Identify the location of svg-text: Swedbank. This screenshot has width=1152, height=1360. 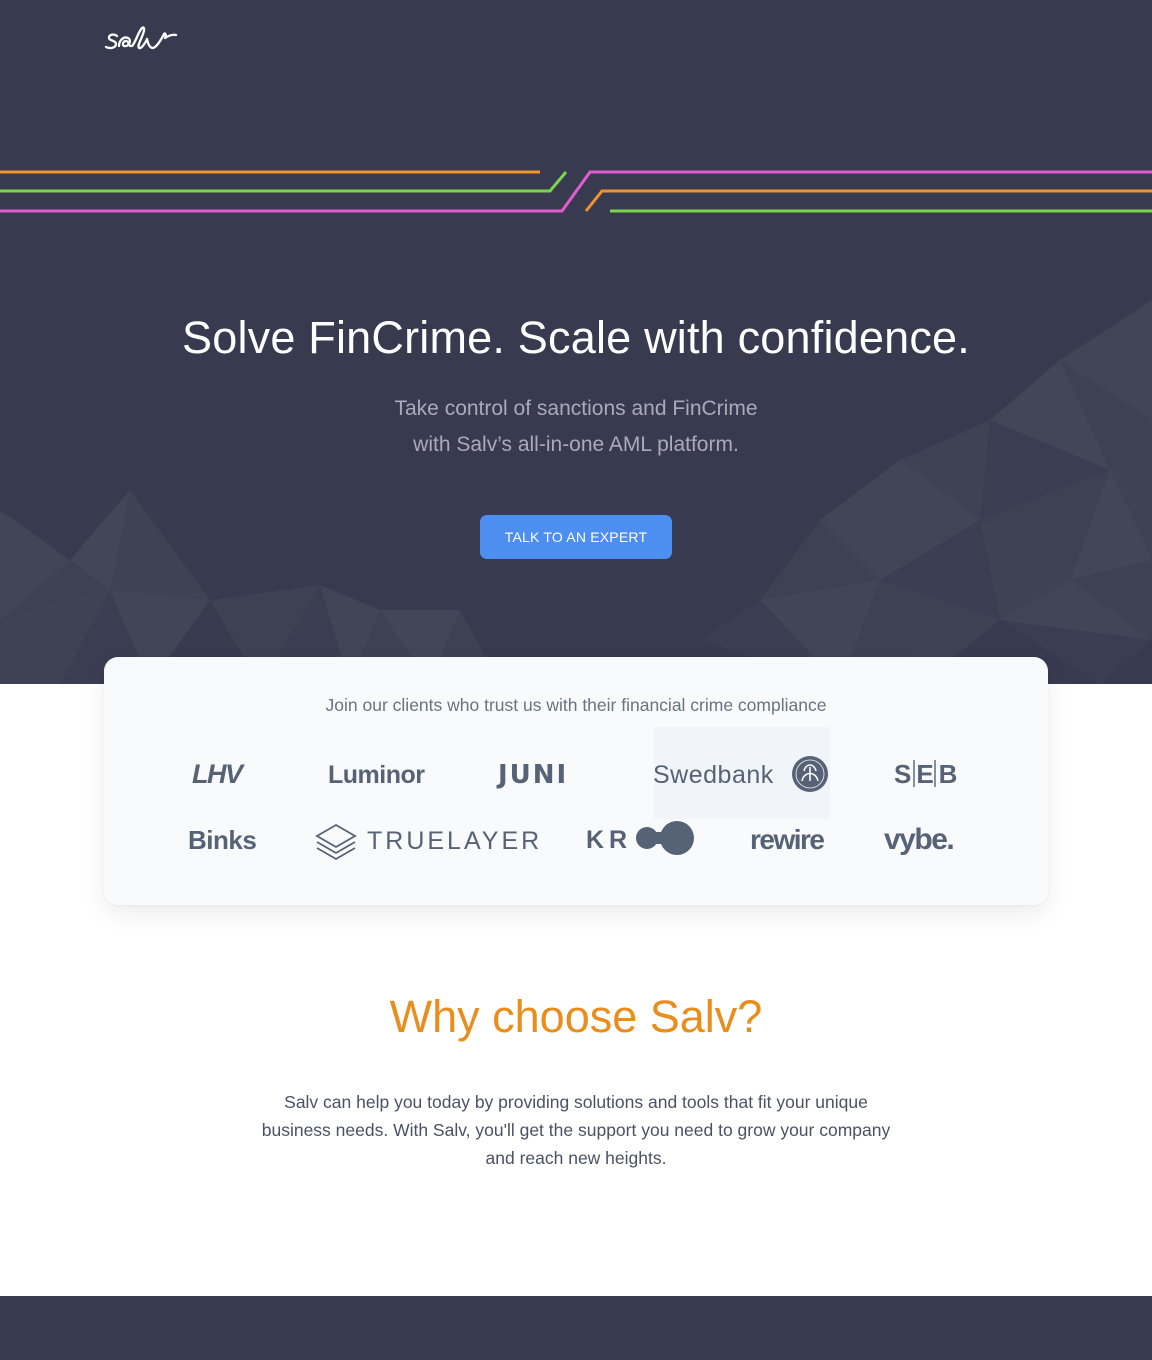
(713, 775).